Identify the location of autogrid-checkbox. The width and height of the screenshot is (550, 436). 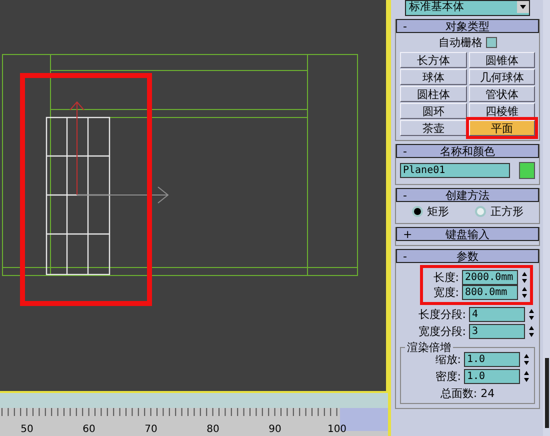
(491, 42).